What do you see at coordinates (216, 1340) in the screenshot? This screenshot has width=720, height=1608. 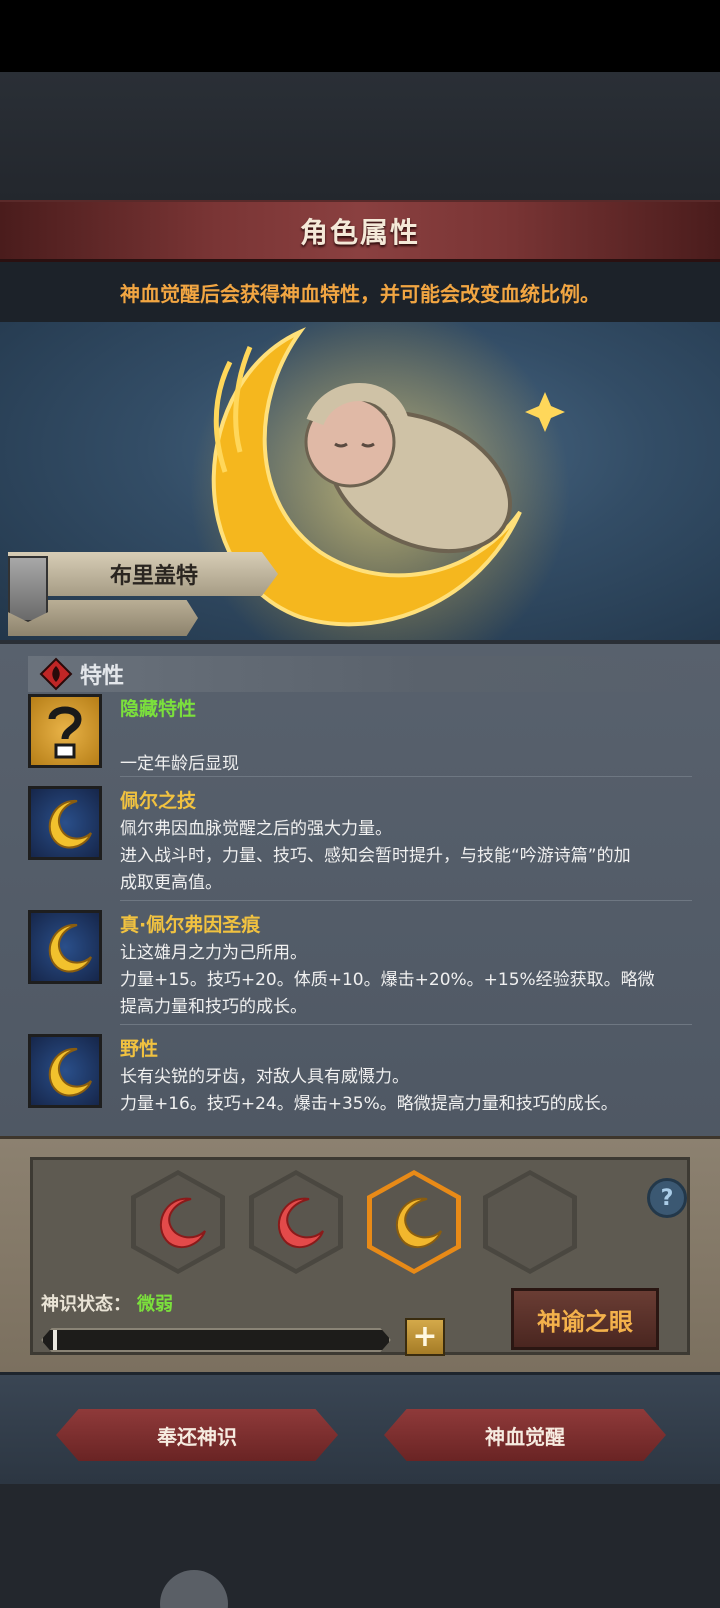 I see `divine-progress-bar` at bounding box center [216, 1340].